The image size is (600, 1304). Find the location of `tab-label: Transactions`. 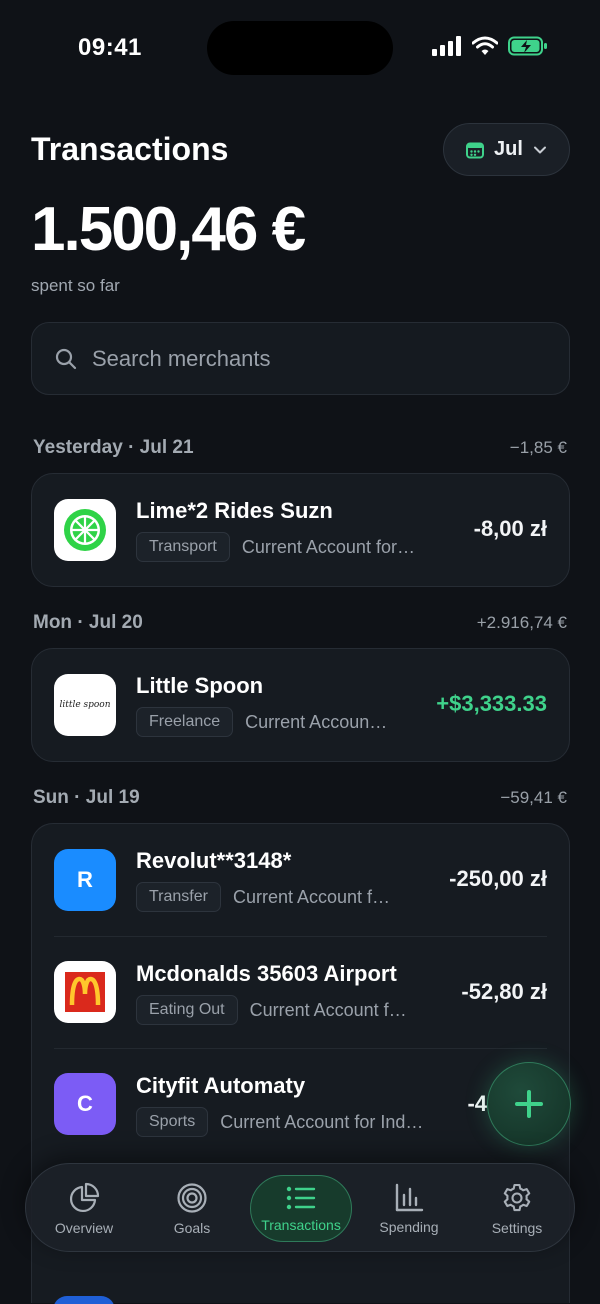

tab-label: Transactions is located at coordinates (301, 1224).